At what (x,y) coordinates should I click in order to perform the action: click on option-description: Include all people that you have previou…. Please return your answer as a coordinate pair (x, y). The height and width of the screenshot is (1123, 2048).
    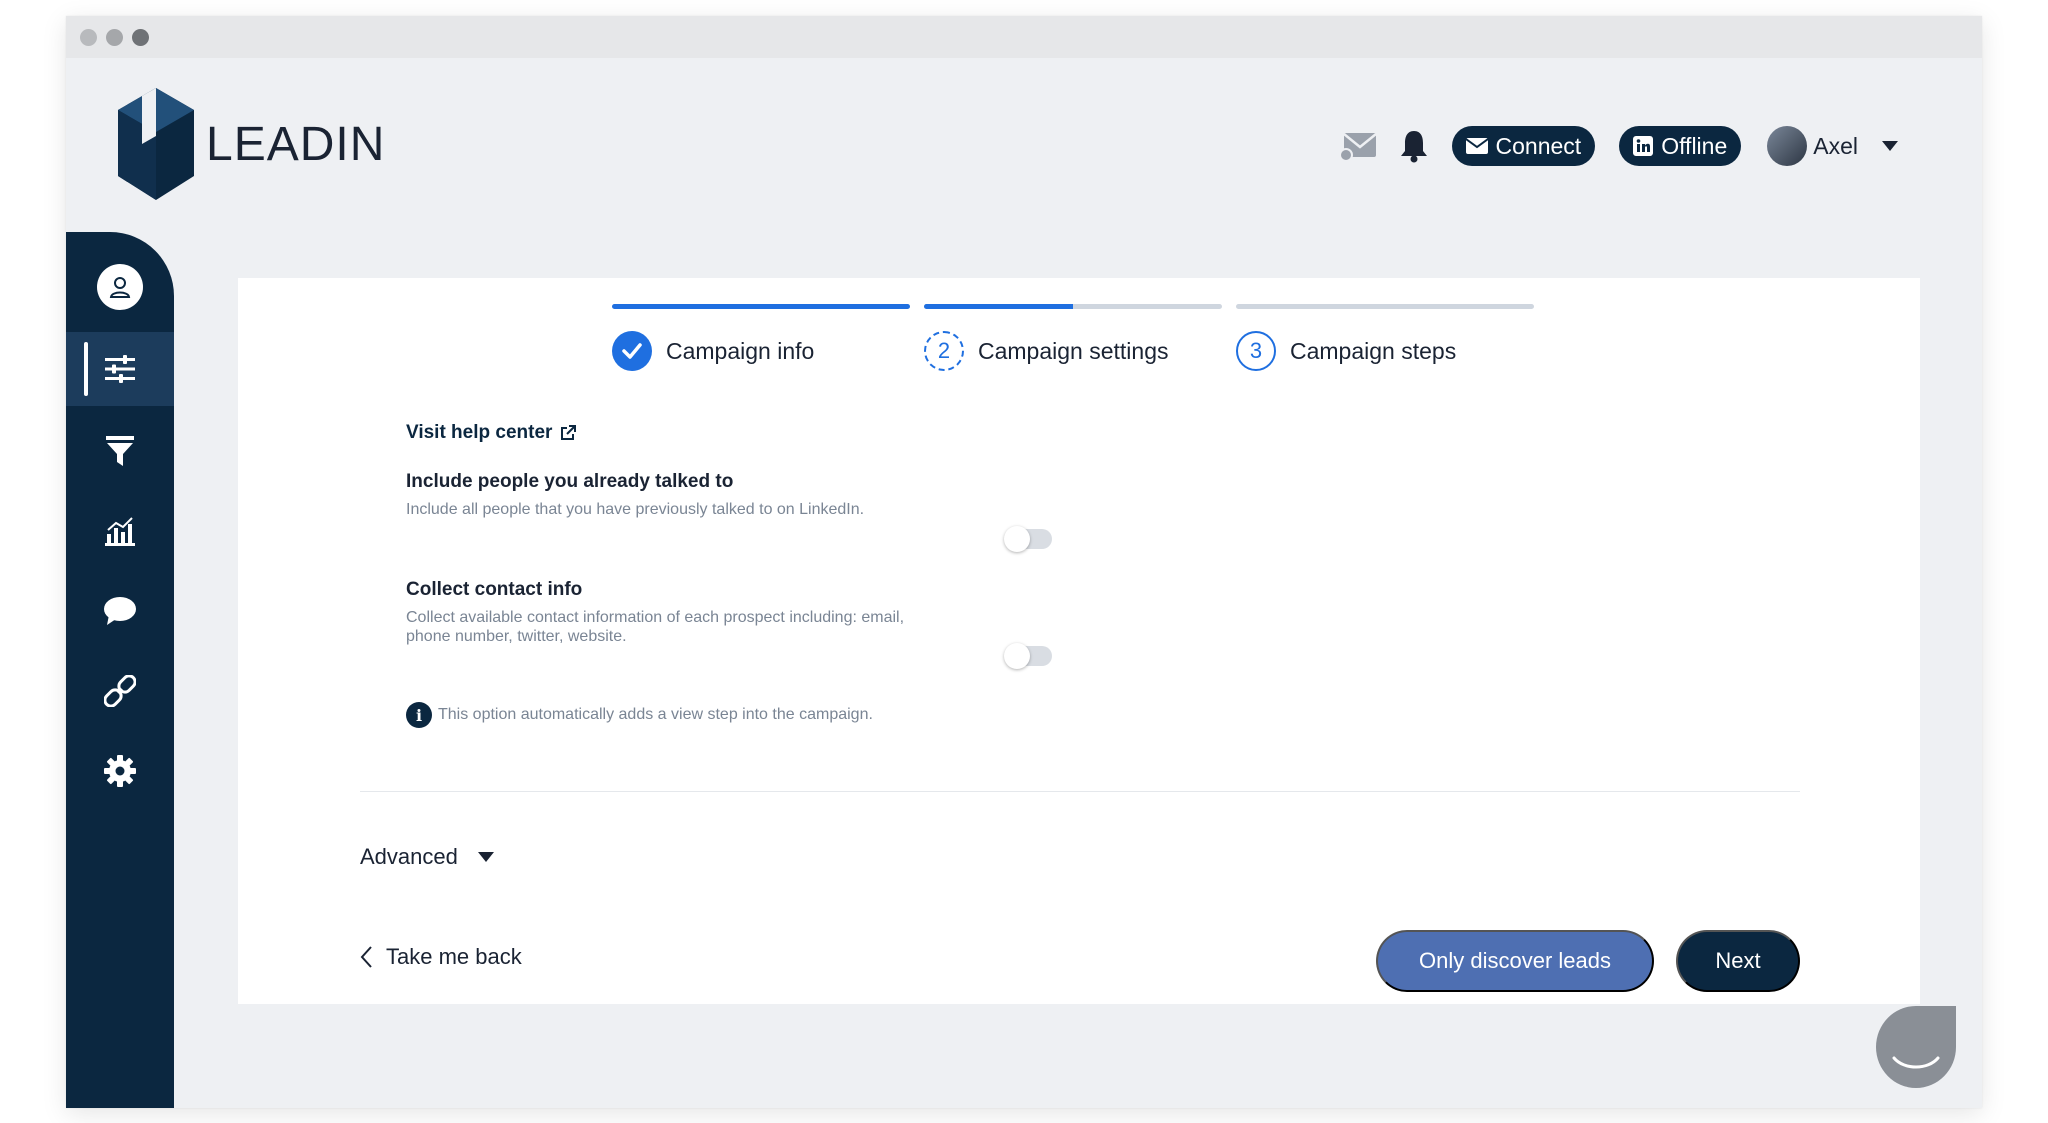
    Looking at the image, I should click on (635, 509).